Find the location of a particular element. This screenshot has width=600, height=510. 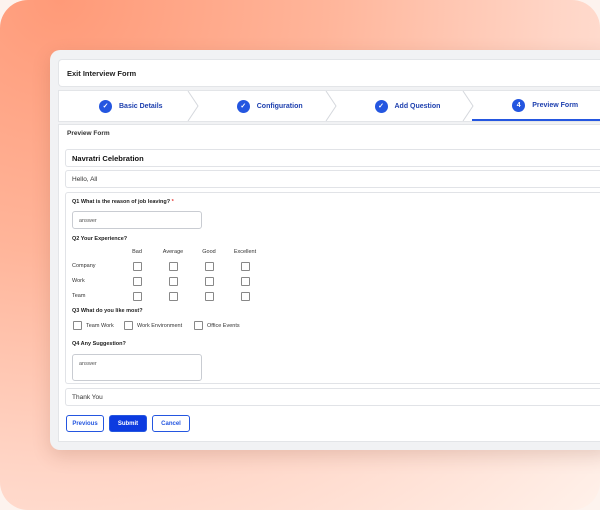

option-office-events: Office Events is located at coordinates (217, 325).